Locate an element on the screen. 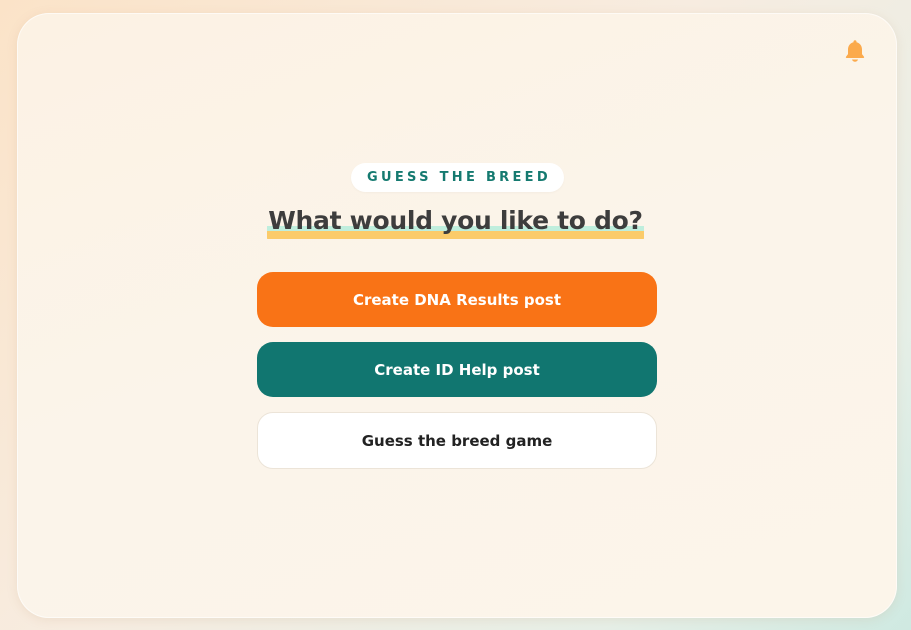  page-title: What would you like to do? is located at coordinates (455, 221).